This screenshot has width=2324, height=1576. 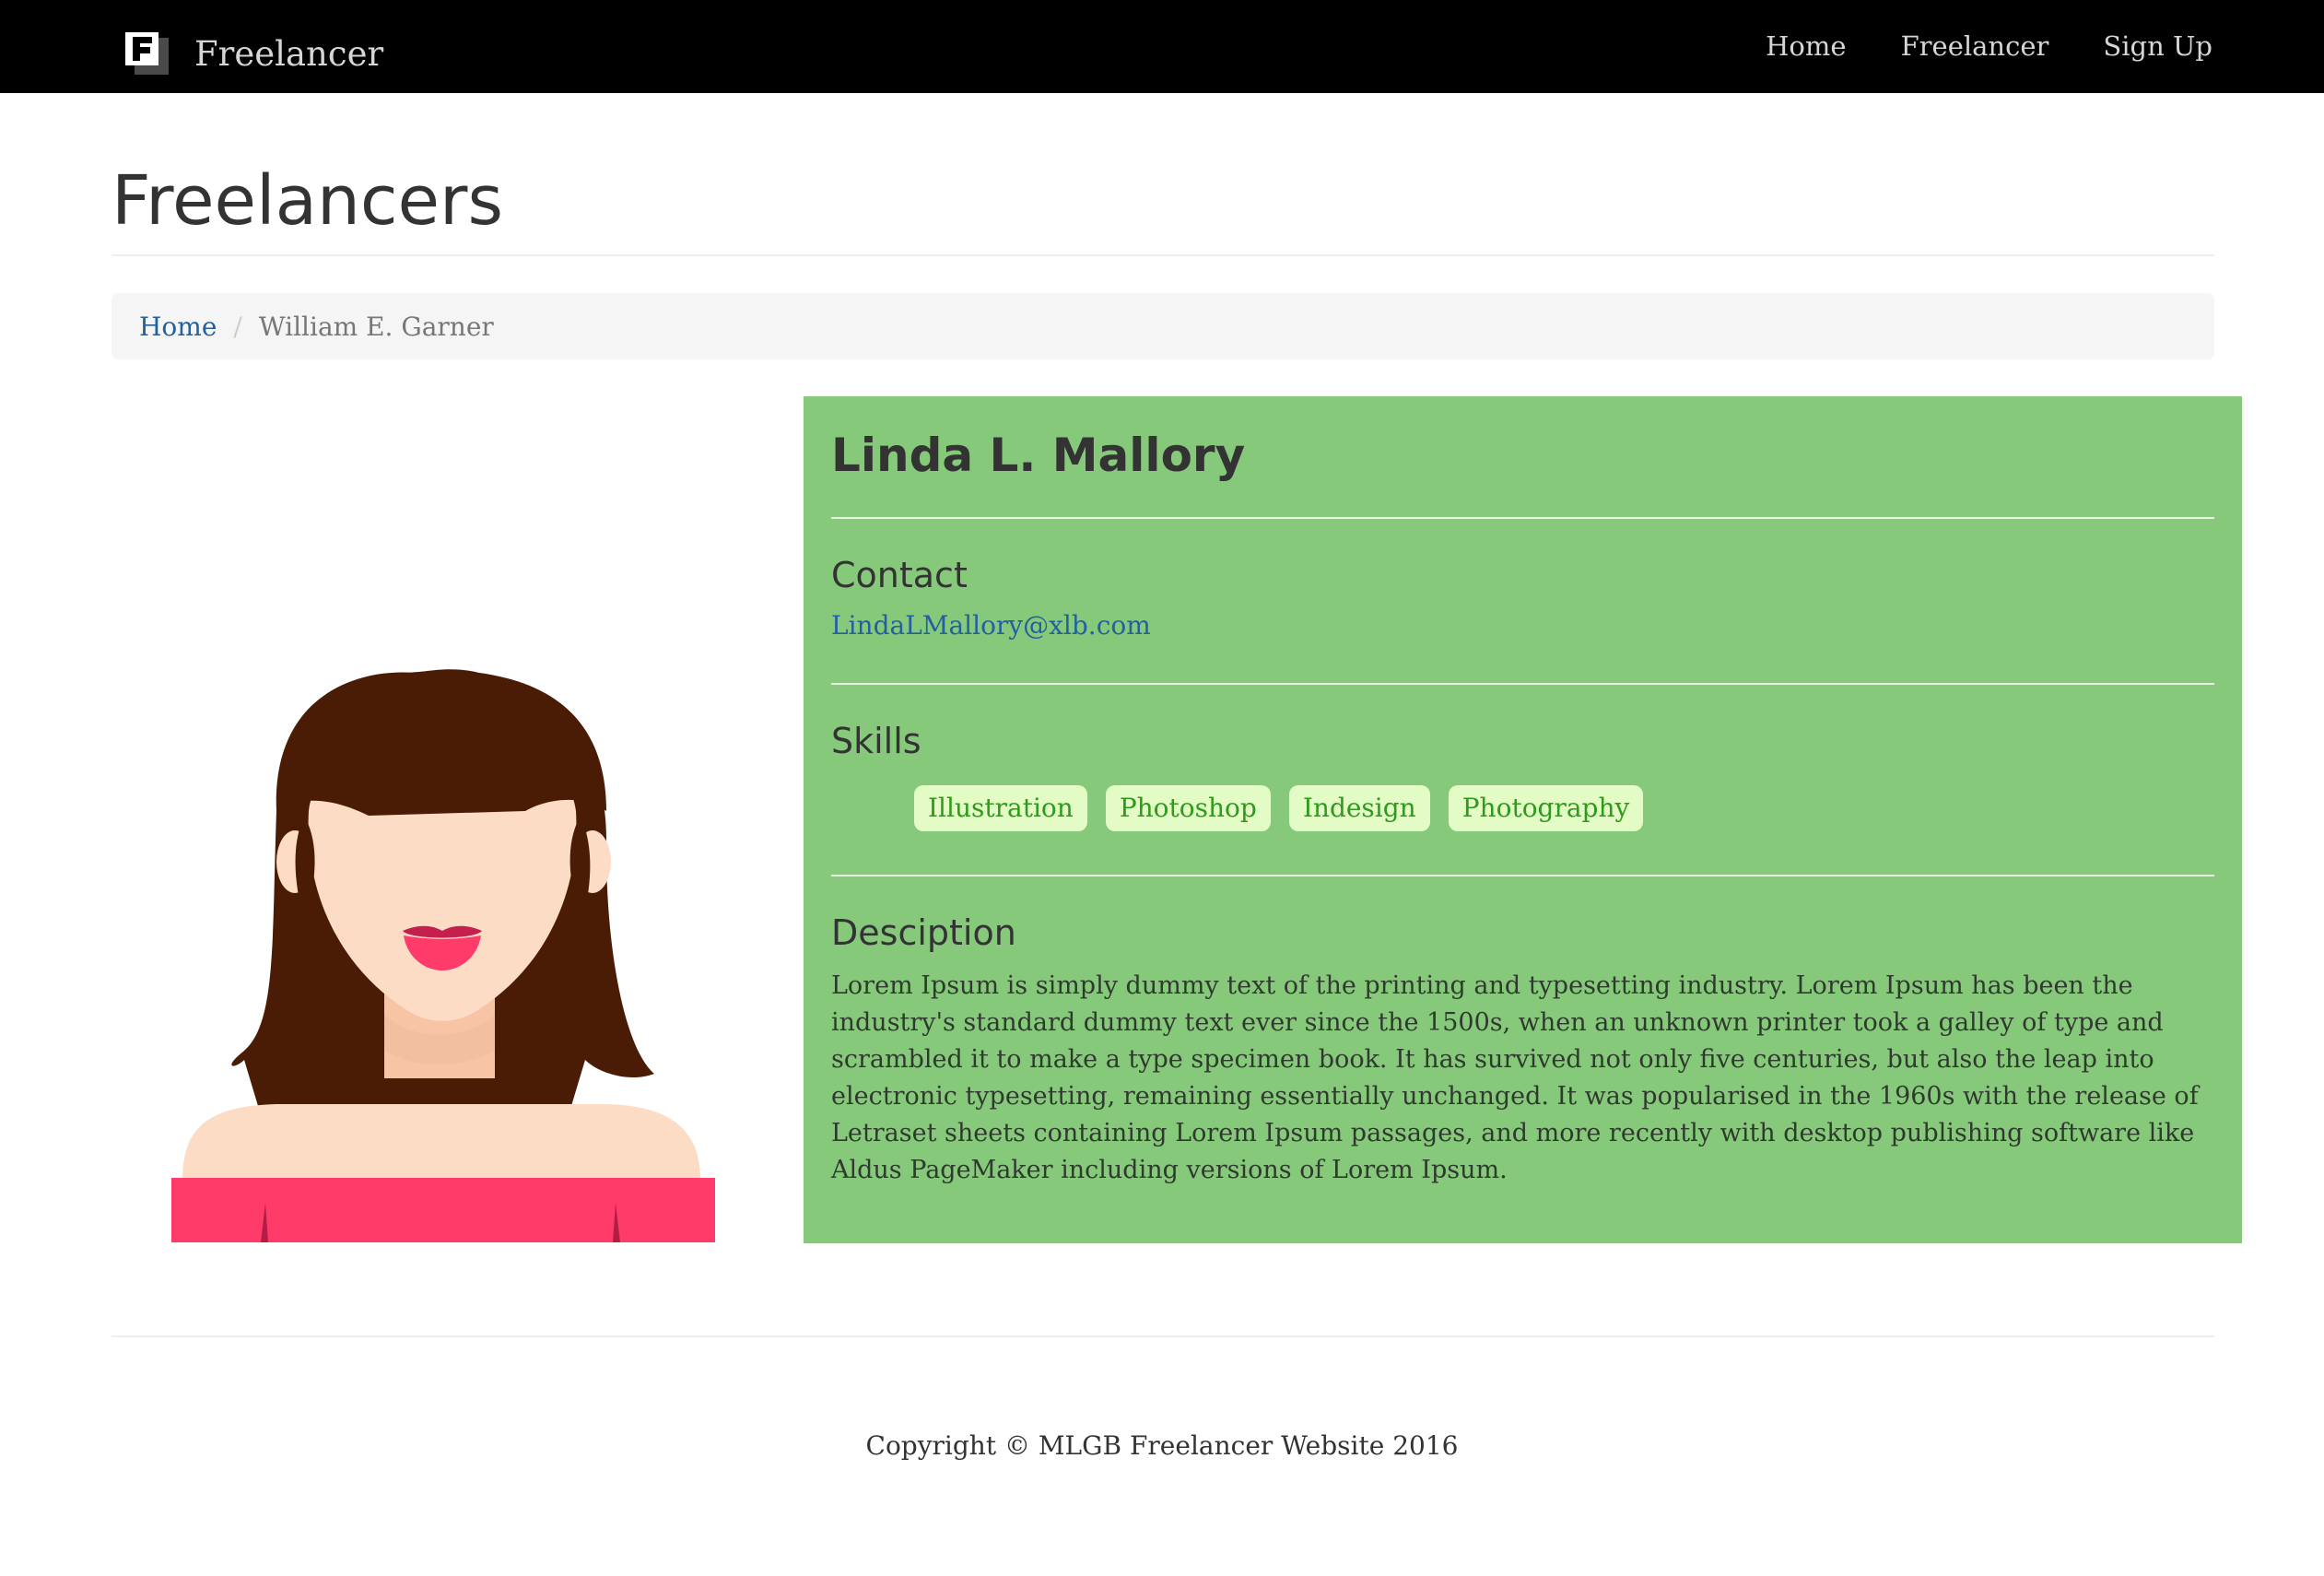 What do you see at coordinates (1163, 326) in the screenshot?
I see `breadcrumb: Home / William E. Garner` at bounding box center [1163, 326].